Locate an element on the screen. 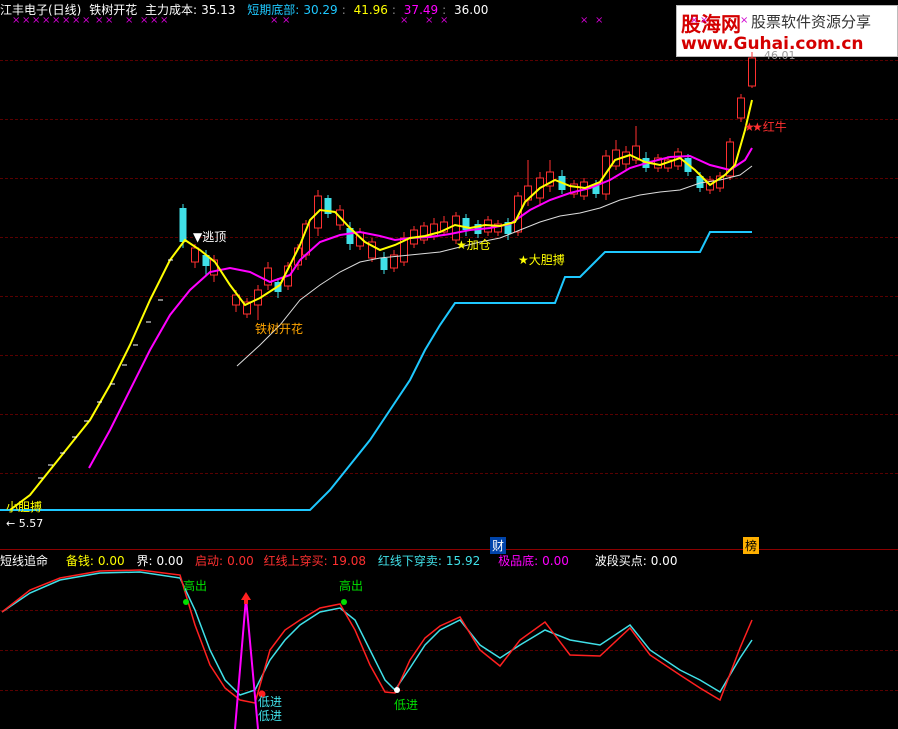  qd-value: 0.00 is located at coordinates (240, 561).